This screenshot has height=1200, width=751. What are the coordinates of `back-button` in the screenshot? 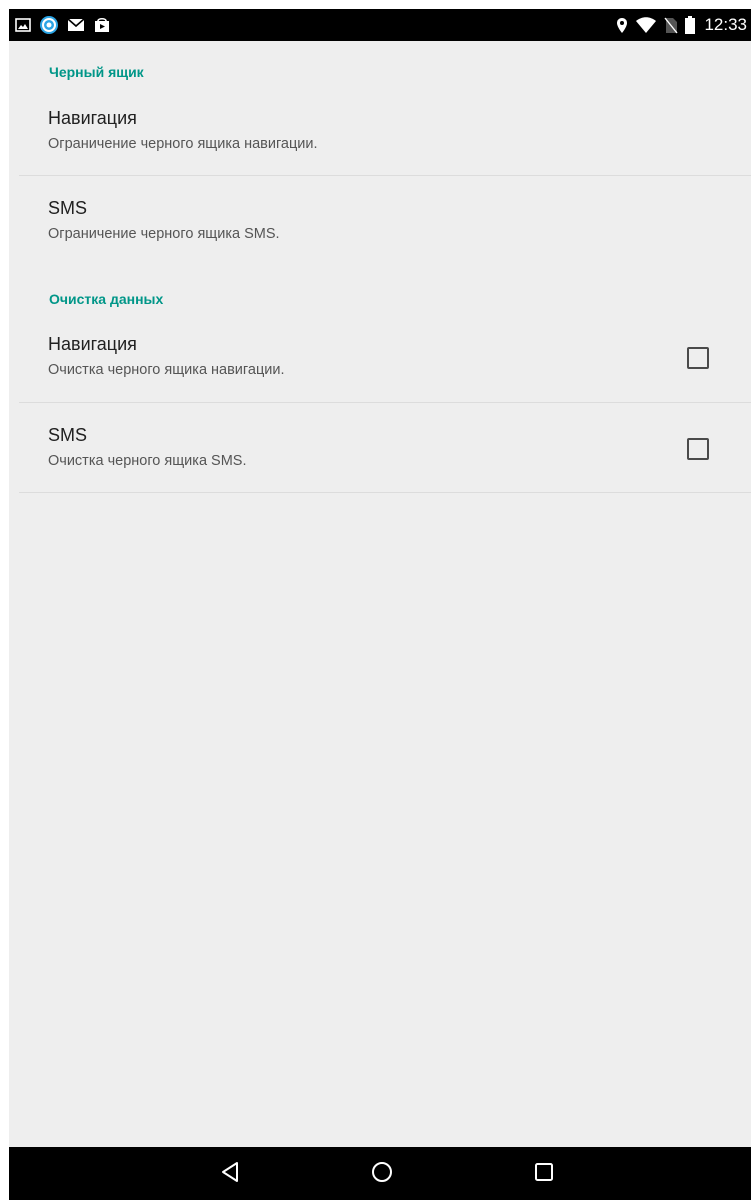 It's located at (230, 1174).